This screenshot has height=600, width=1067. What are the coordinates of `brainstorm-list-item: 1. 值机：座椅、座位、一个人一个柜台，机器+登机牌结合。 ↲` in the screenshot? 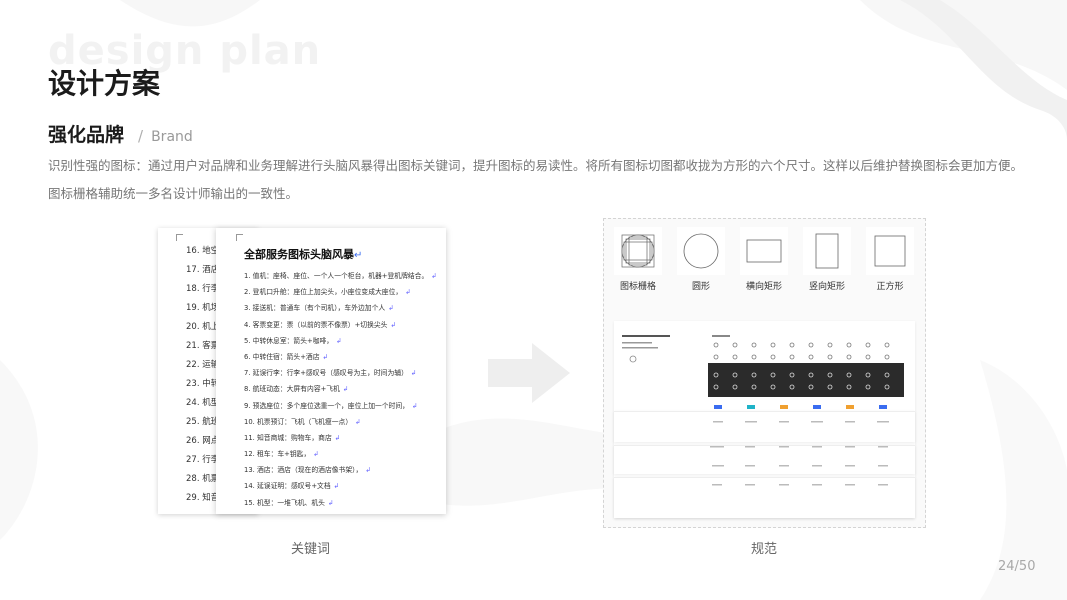 It's located at (345, 276).